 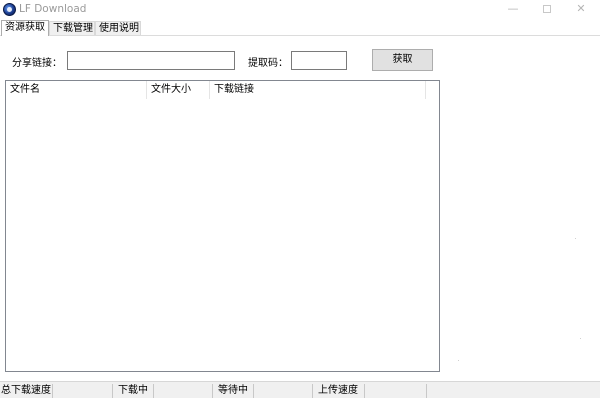 What do you see at coordinates (338, 390) in the screenshot?
I see `status-upload-speed: 上传速度` at bounding box center [338, 390].